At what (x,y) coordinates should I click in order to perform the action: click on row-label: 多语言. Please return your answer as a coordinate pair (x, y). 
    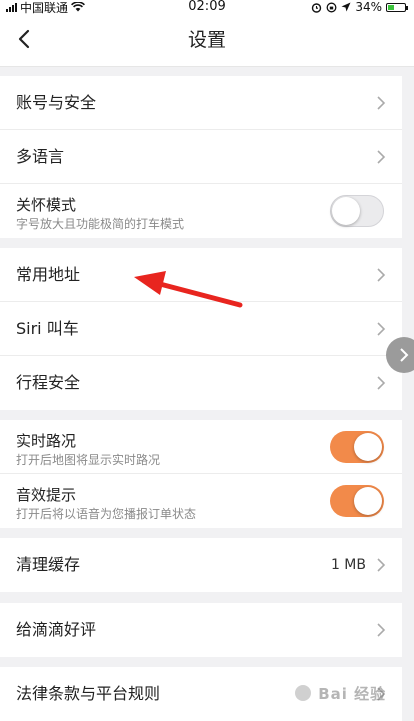
    Looking at the image, I should click on (40, 156).